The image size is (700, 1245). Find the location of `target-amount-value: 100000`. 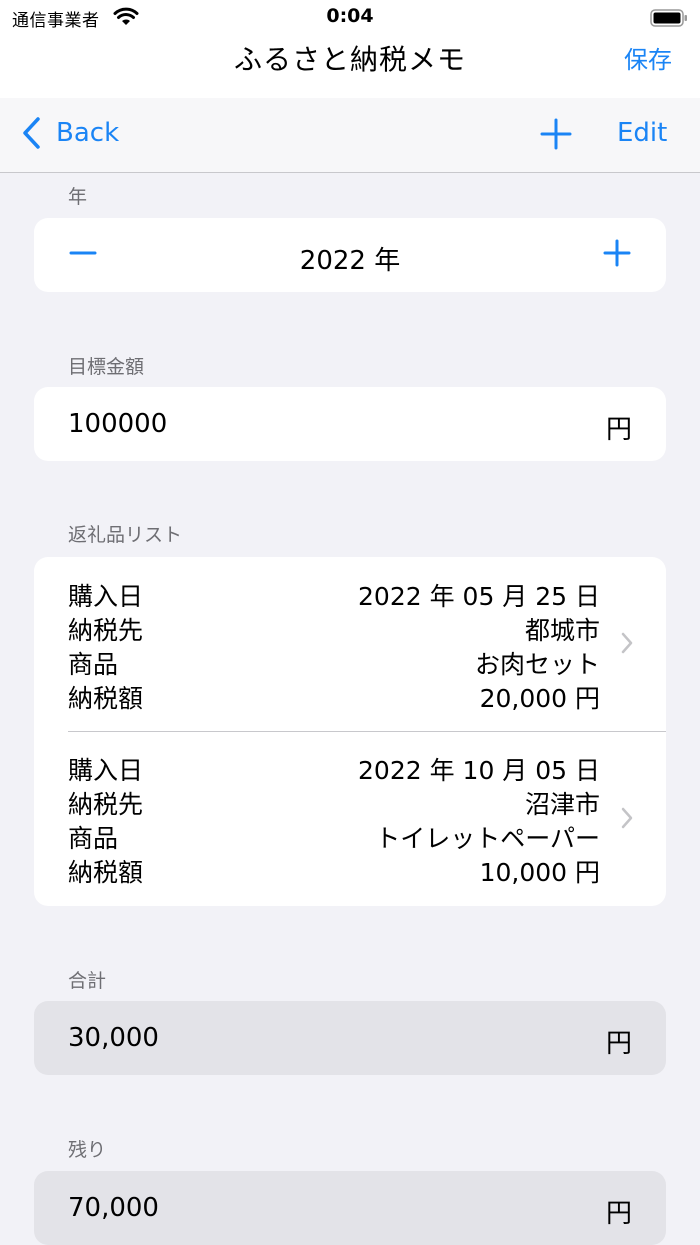

target-amount-value: 100000 is located at coordinates (117, 424).